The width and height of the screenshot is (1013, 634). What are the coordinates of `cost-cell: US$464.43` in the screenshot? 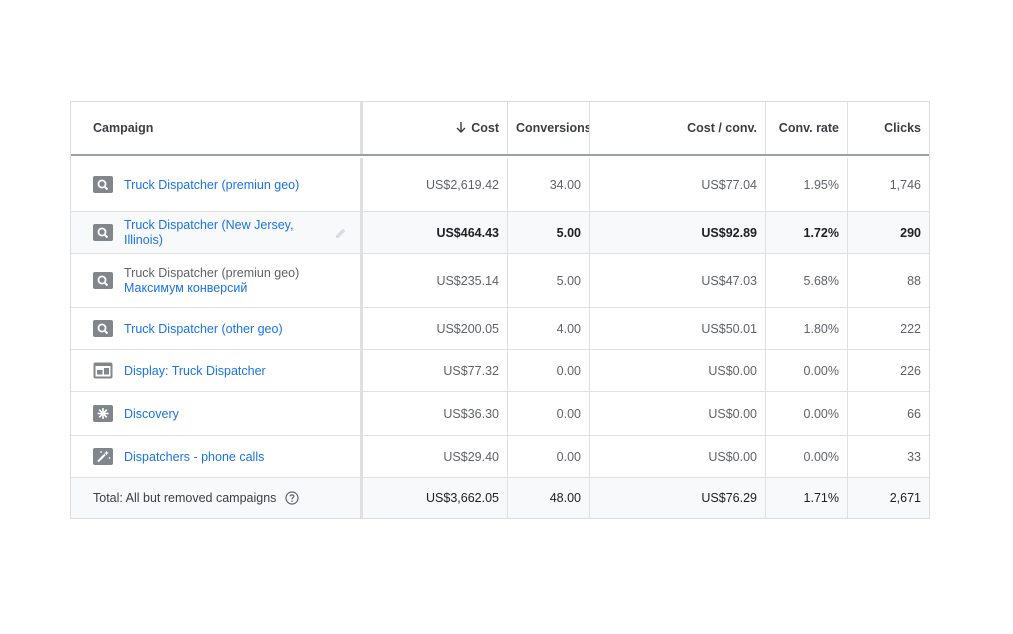 It's located at (435, 232).